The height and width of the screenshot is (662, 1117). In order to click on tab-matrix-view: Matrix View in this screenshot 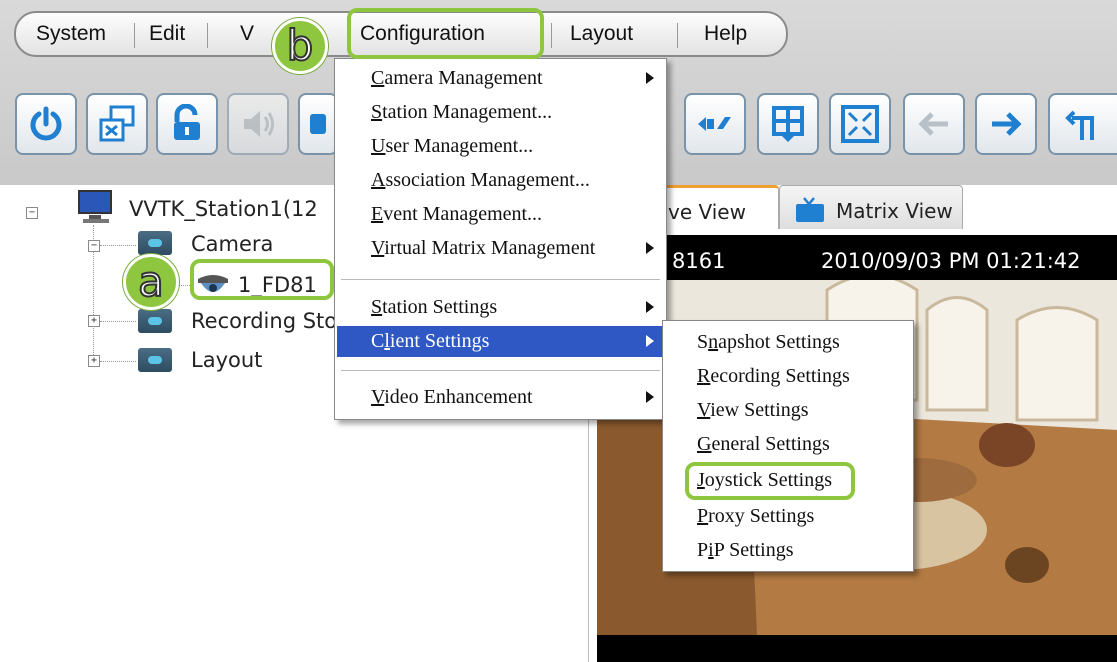, I will do `click(871, 207)`.